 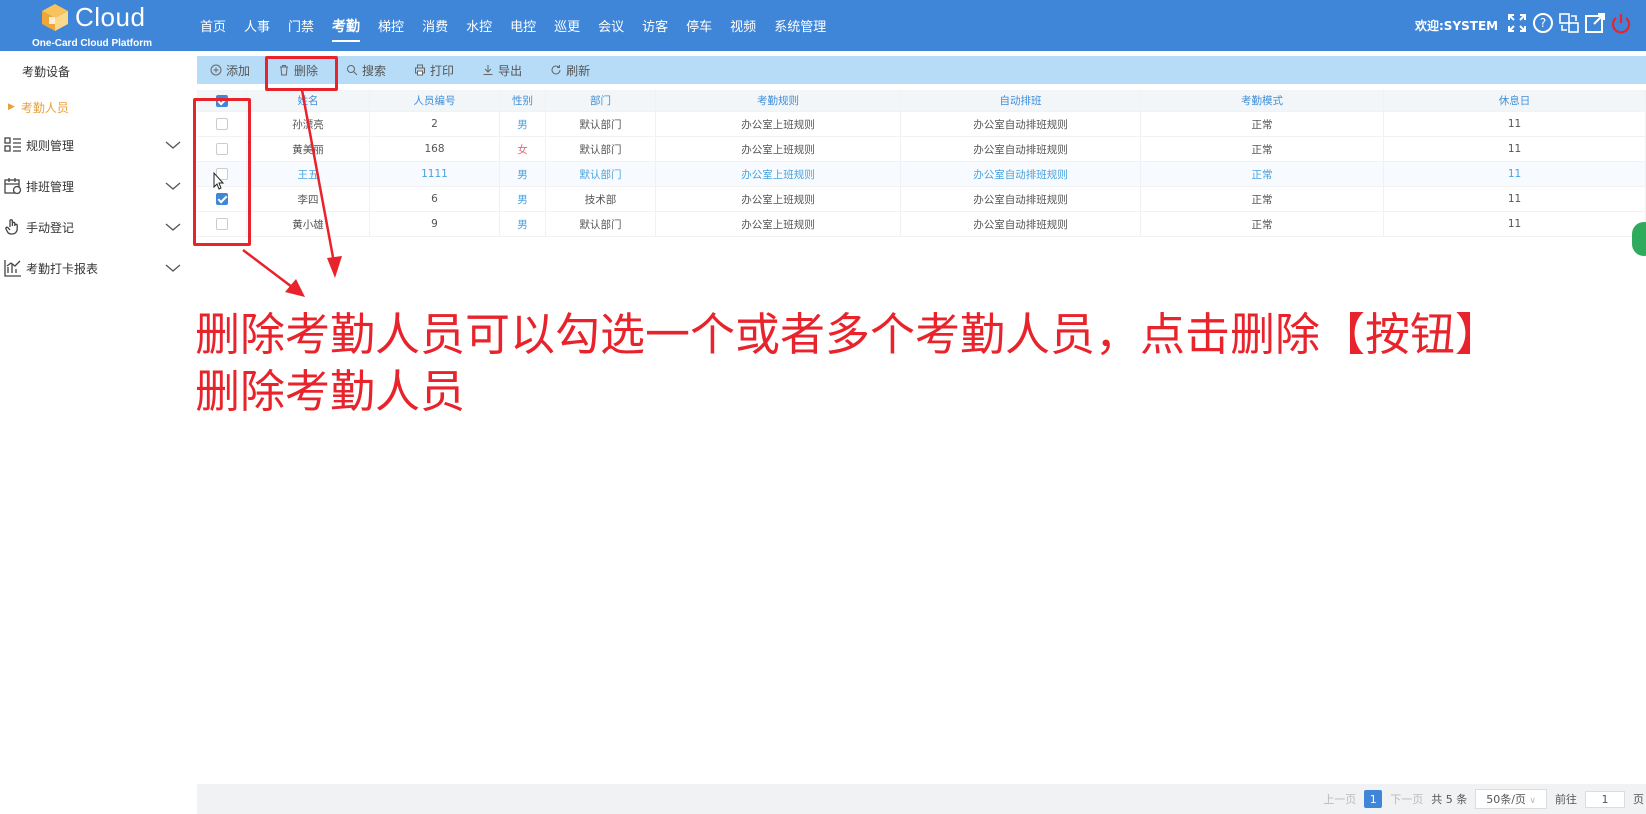 I want to click on arrow-to-delete, so click(x=318, y=179).